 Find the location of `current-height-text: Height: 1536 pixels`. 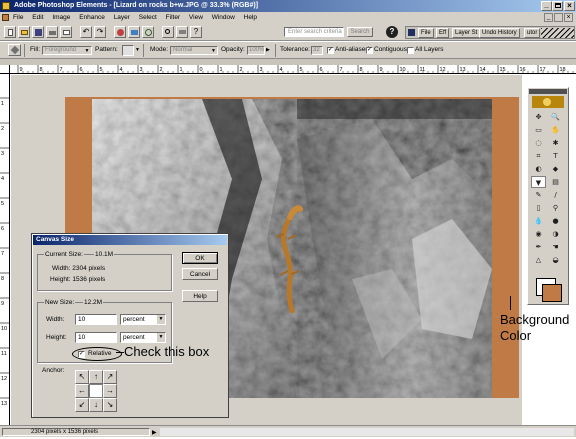

current-height-text: Height: 1536 pixels is located at coordinates (78, 279).